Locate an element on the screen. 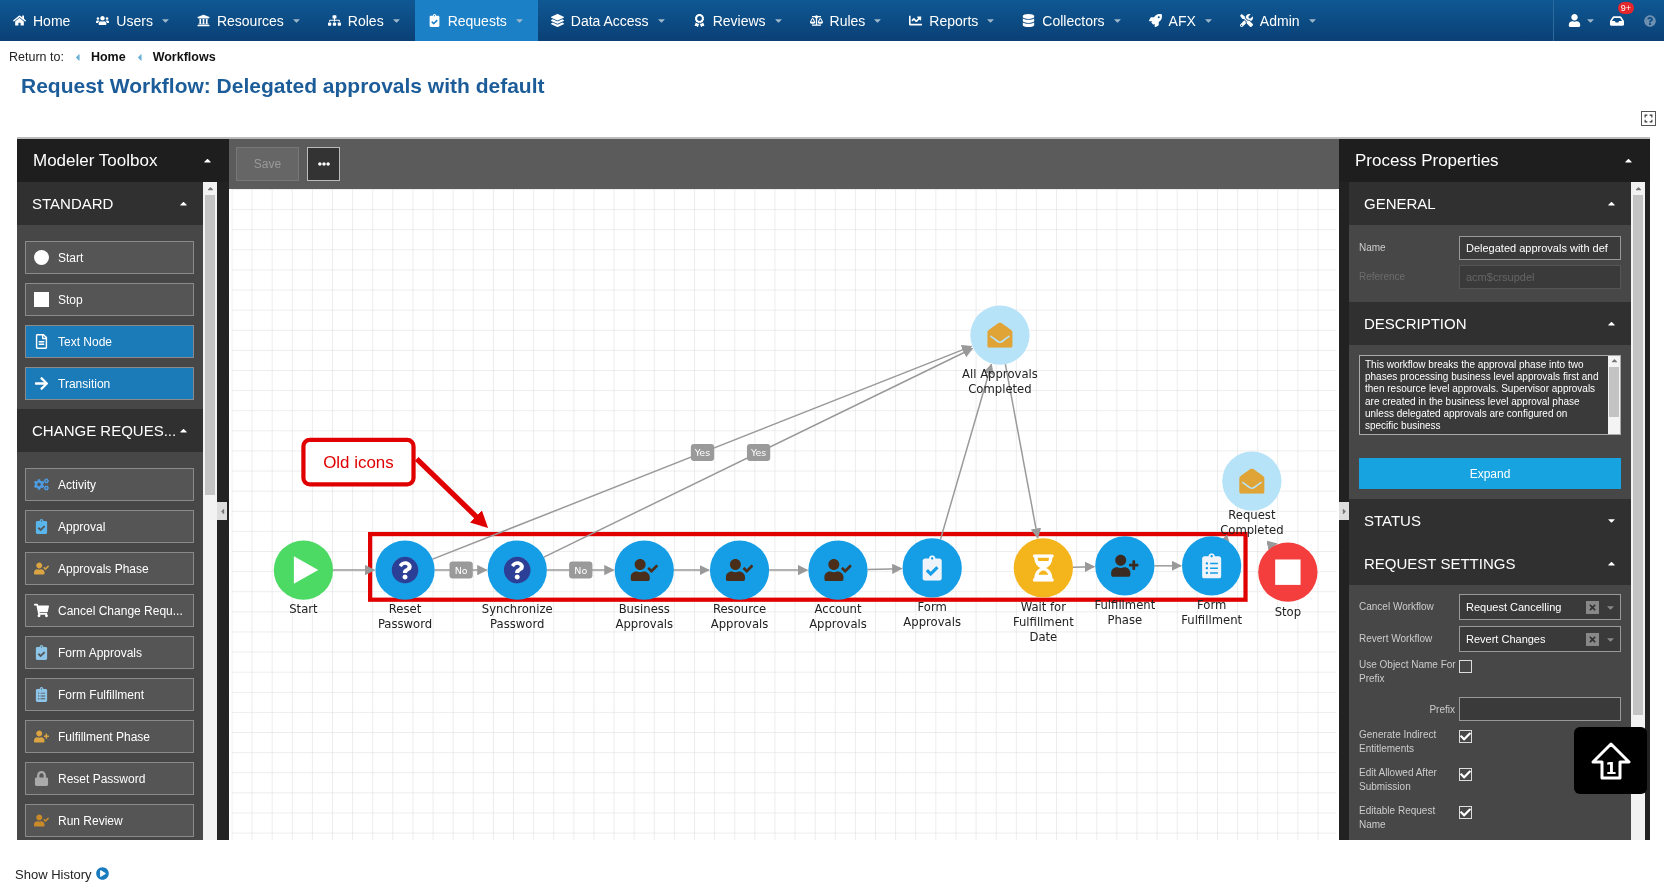  inbox-button is located at coordinates (1617, 20).